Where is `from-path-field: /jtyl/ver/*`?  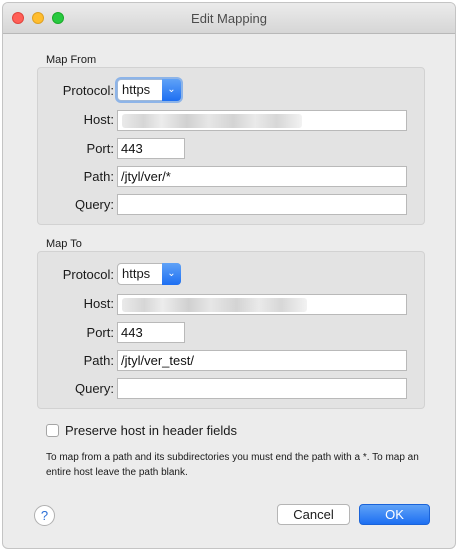 from-path-field: /jtyl/ver/* is located at coordinates (262, 176).